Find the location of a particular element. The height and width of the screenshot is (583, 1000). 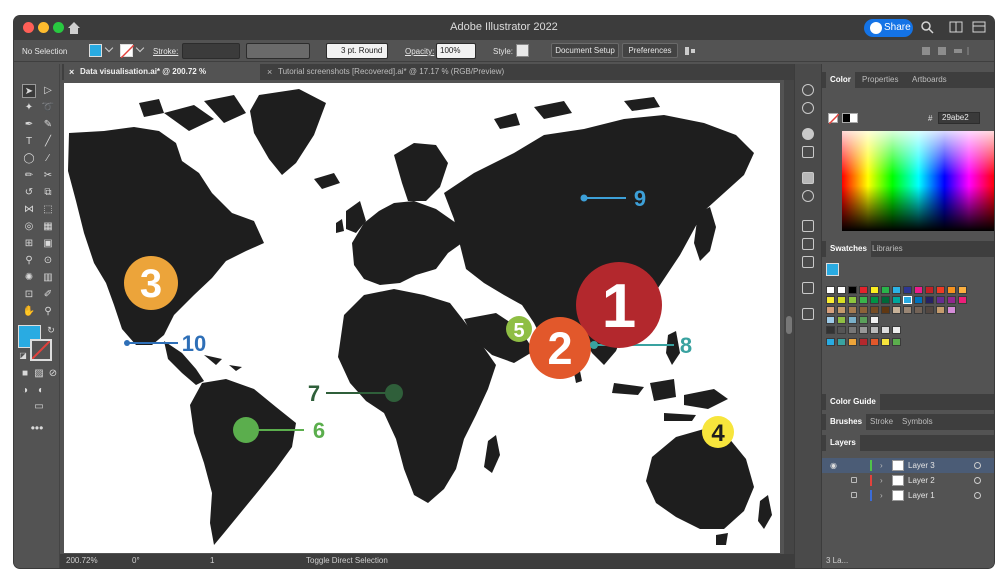

rotate-view: 0° is located at coordinates (136, 561).